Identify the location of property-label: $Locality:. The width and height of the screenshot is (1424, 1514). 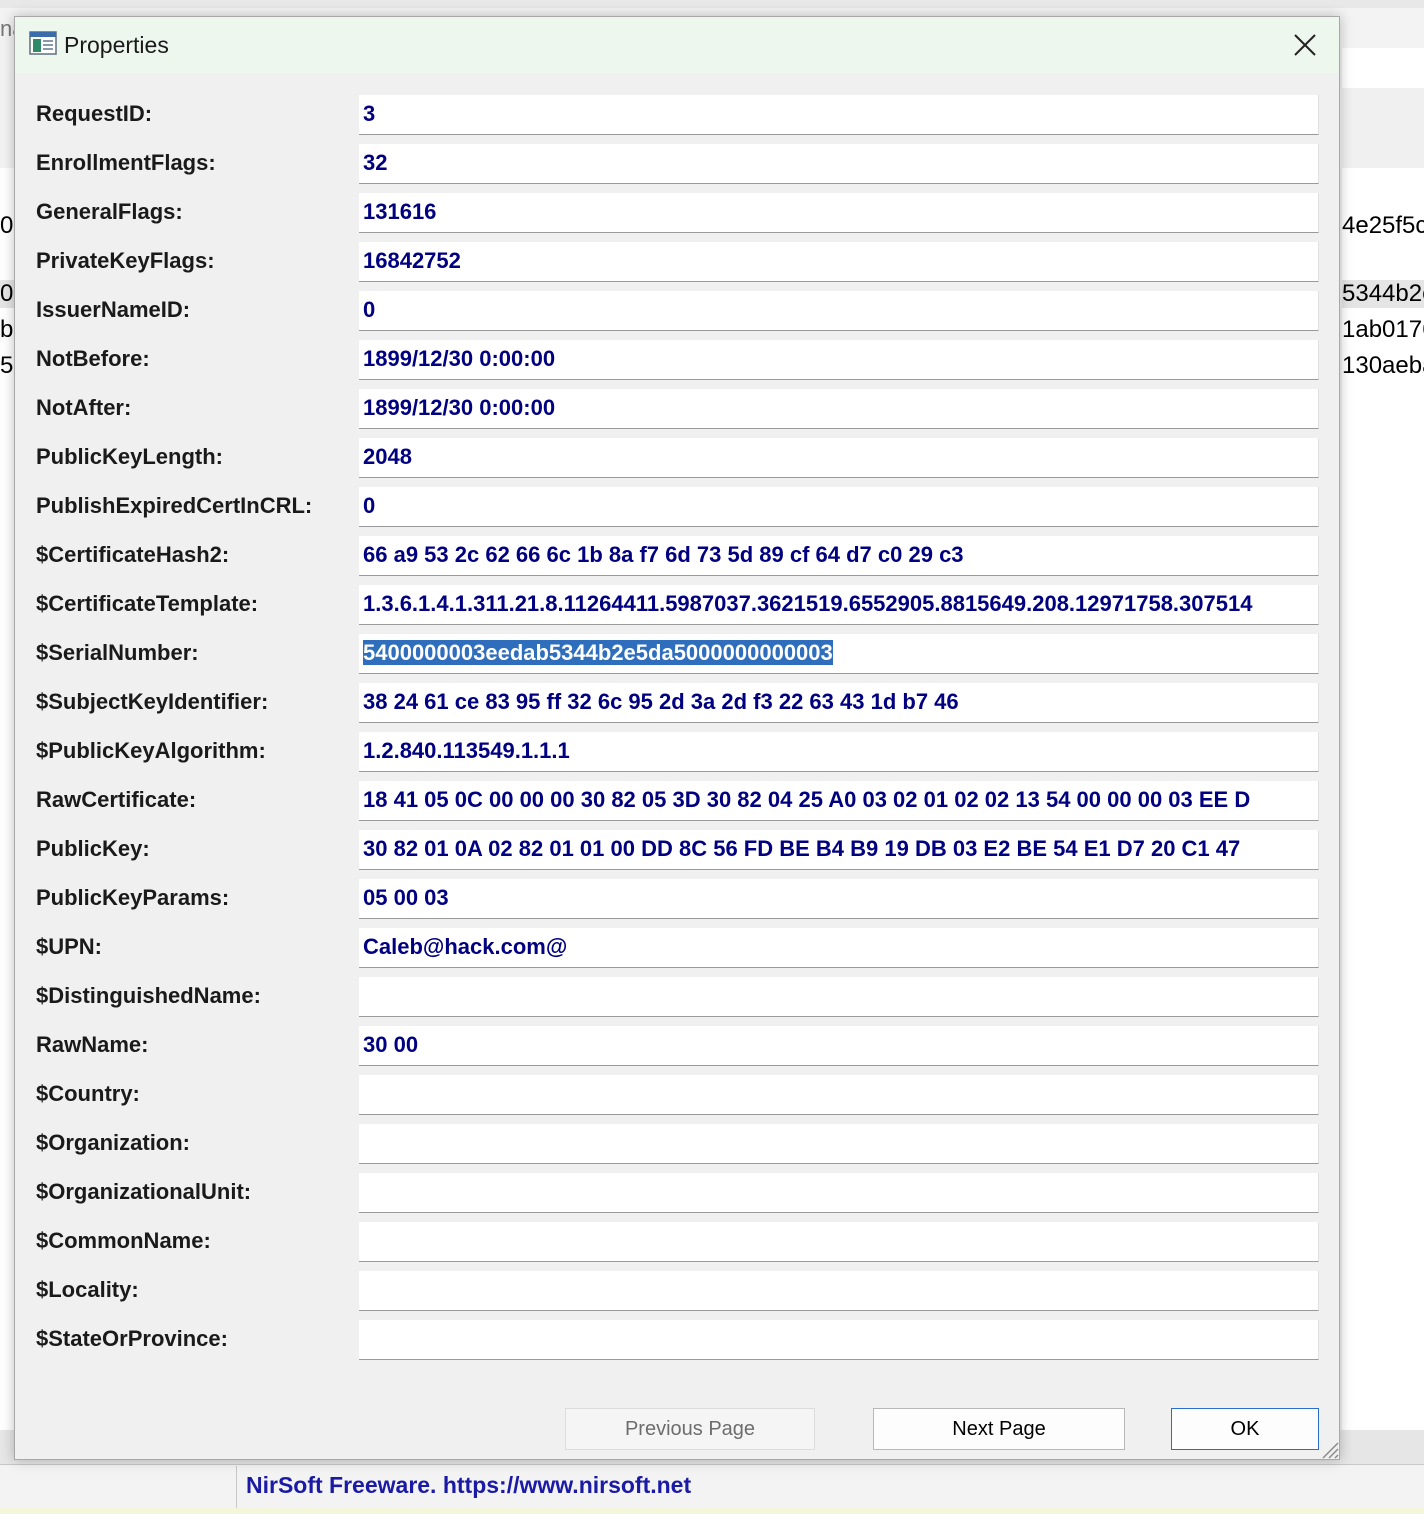
(87, 1289).